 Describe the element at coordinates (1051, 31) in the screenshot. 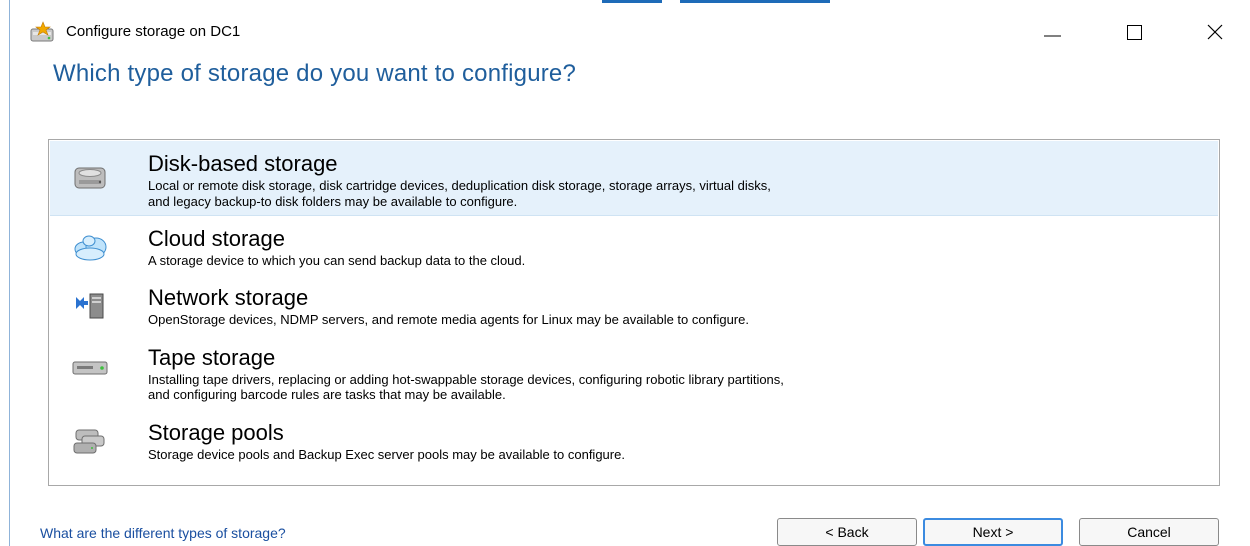

I see `minimize-button` at that location.